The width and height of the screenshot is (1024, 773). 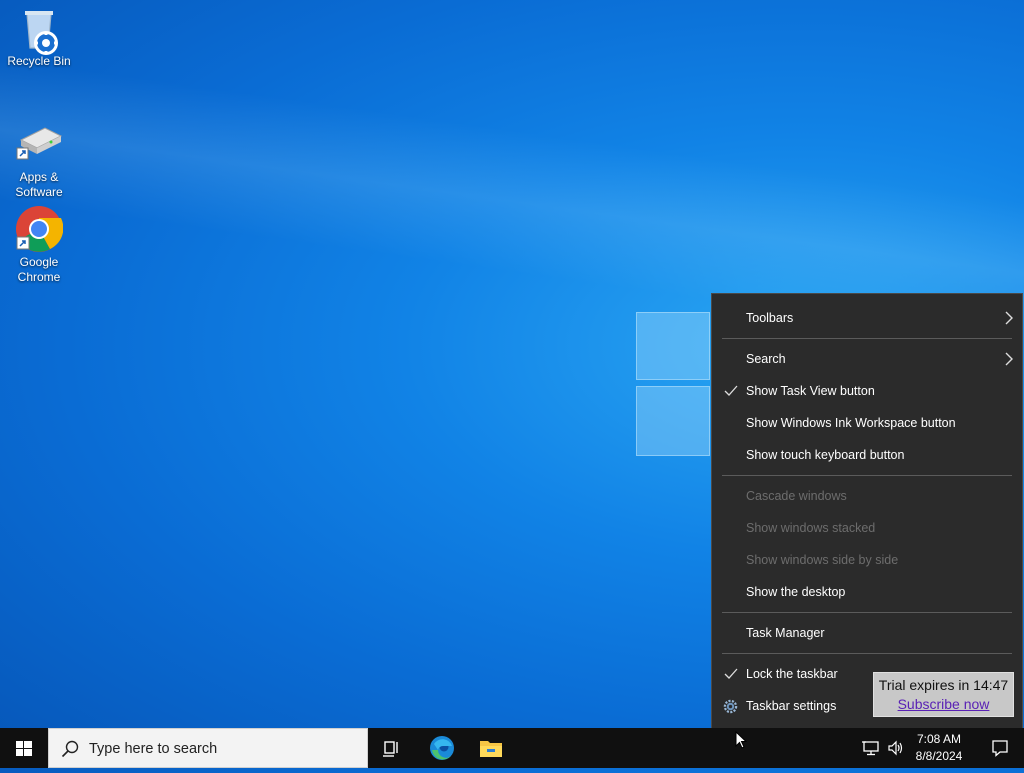 I want to click on taskbar-search-box: Type here to search, so click(x=208, y=748).